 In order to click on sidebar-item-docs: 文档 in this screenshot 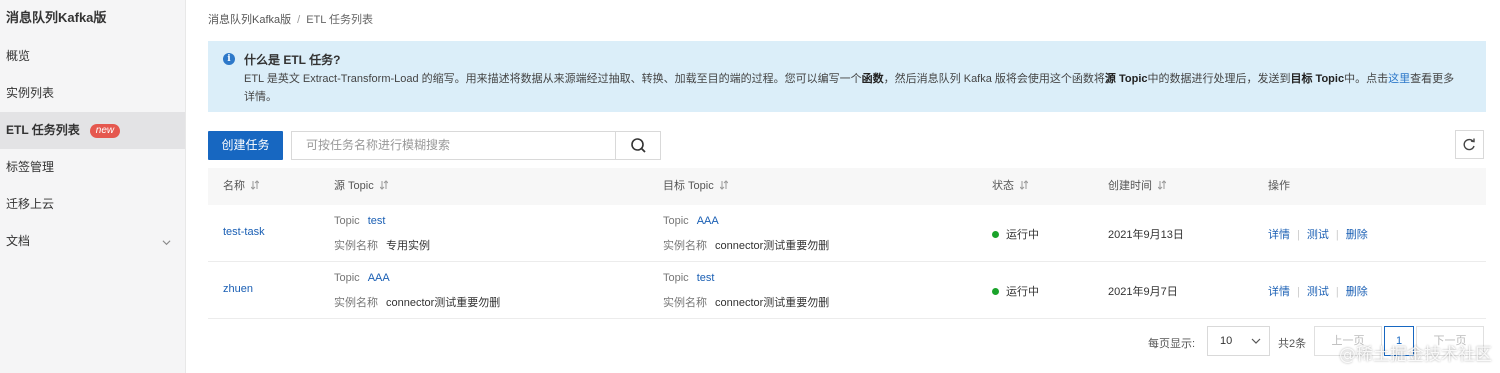, I will do `click(92, 241)`.